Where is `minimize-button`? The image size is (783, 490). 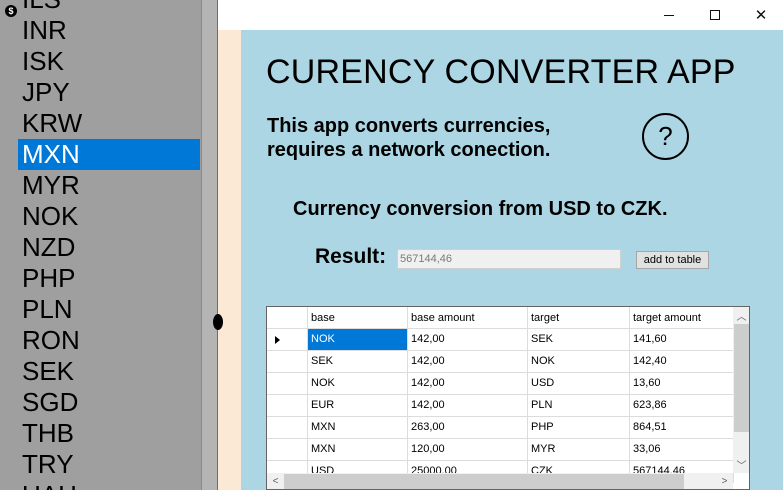 minimize-button is located at coordinates (669, 15).